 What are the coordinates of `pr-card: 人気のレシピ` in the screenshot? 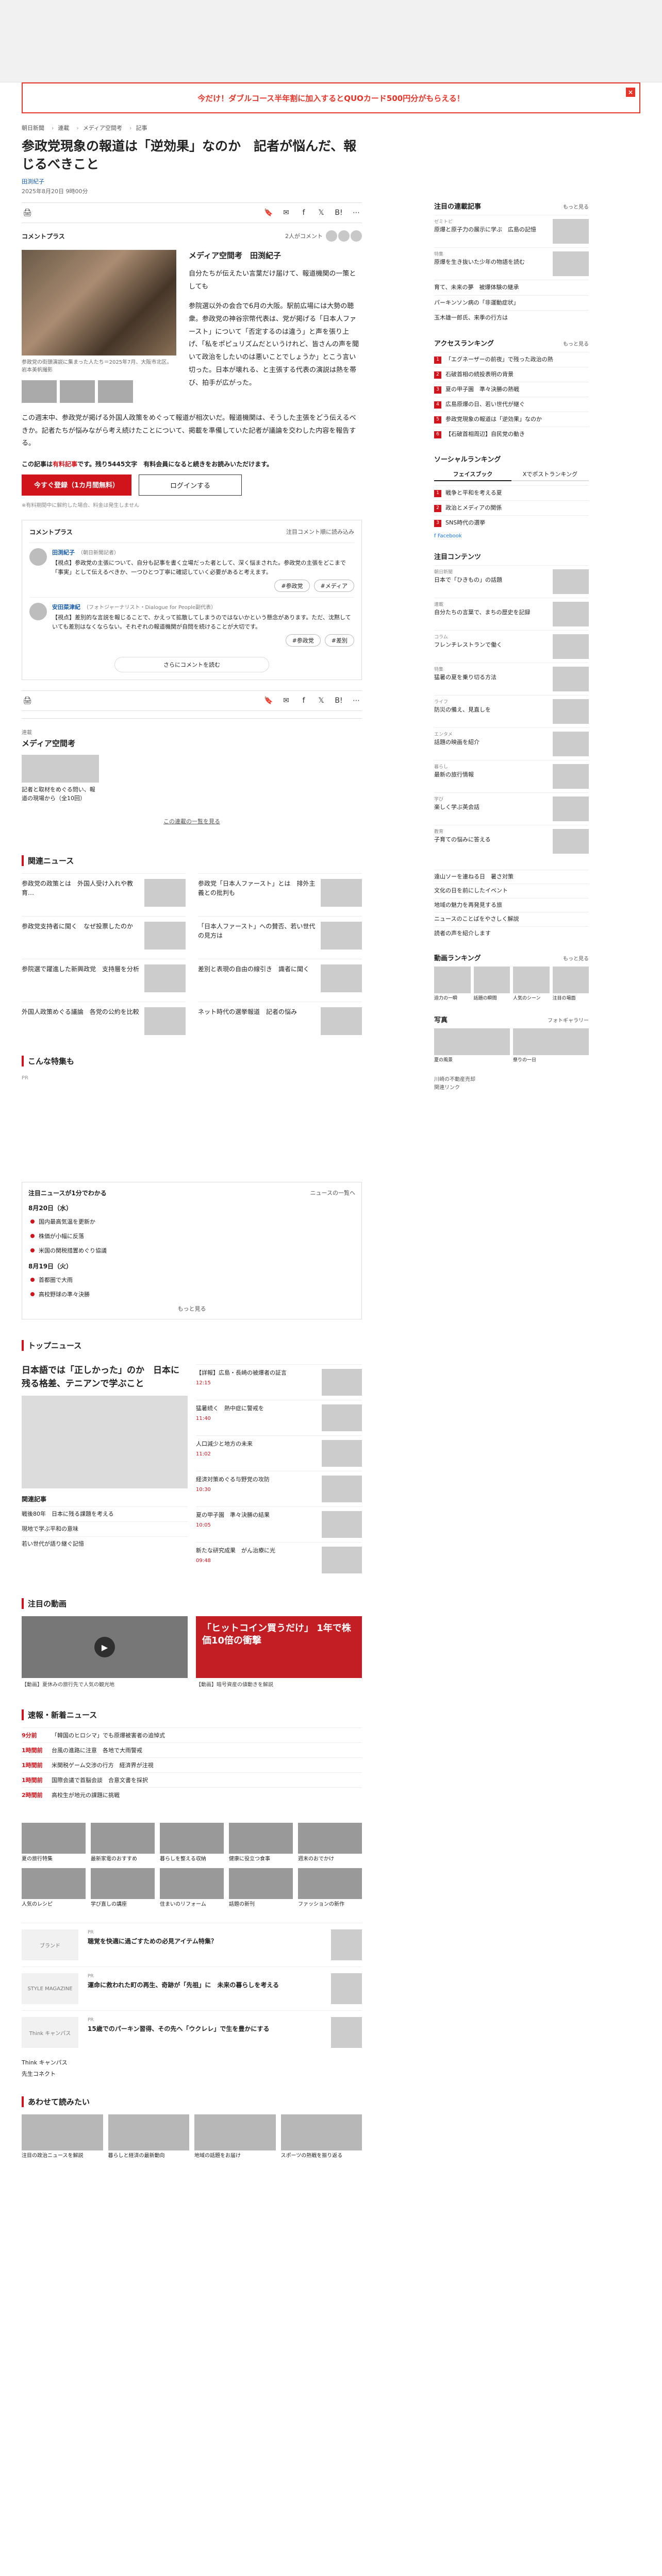 It's located at (54, 1888).